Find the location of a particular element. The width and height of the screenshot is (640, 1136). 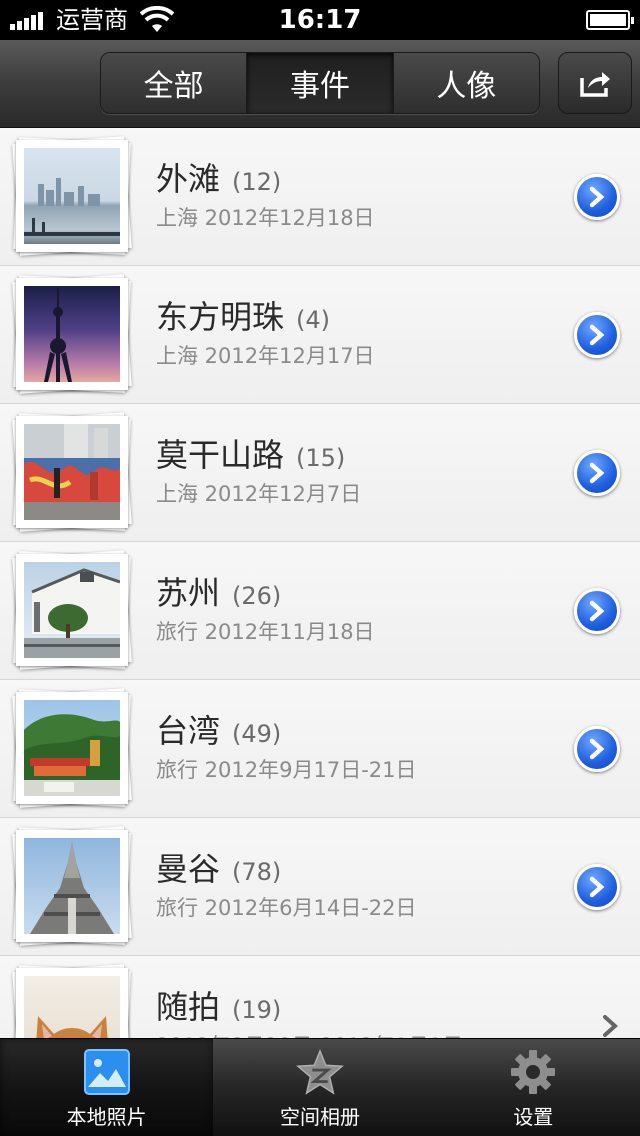

share-icon is located at coordinates (595, 84).